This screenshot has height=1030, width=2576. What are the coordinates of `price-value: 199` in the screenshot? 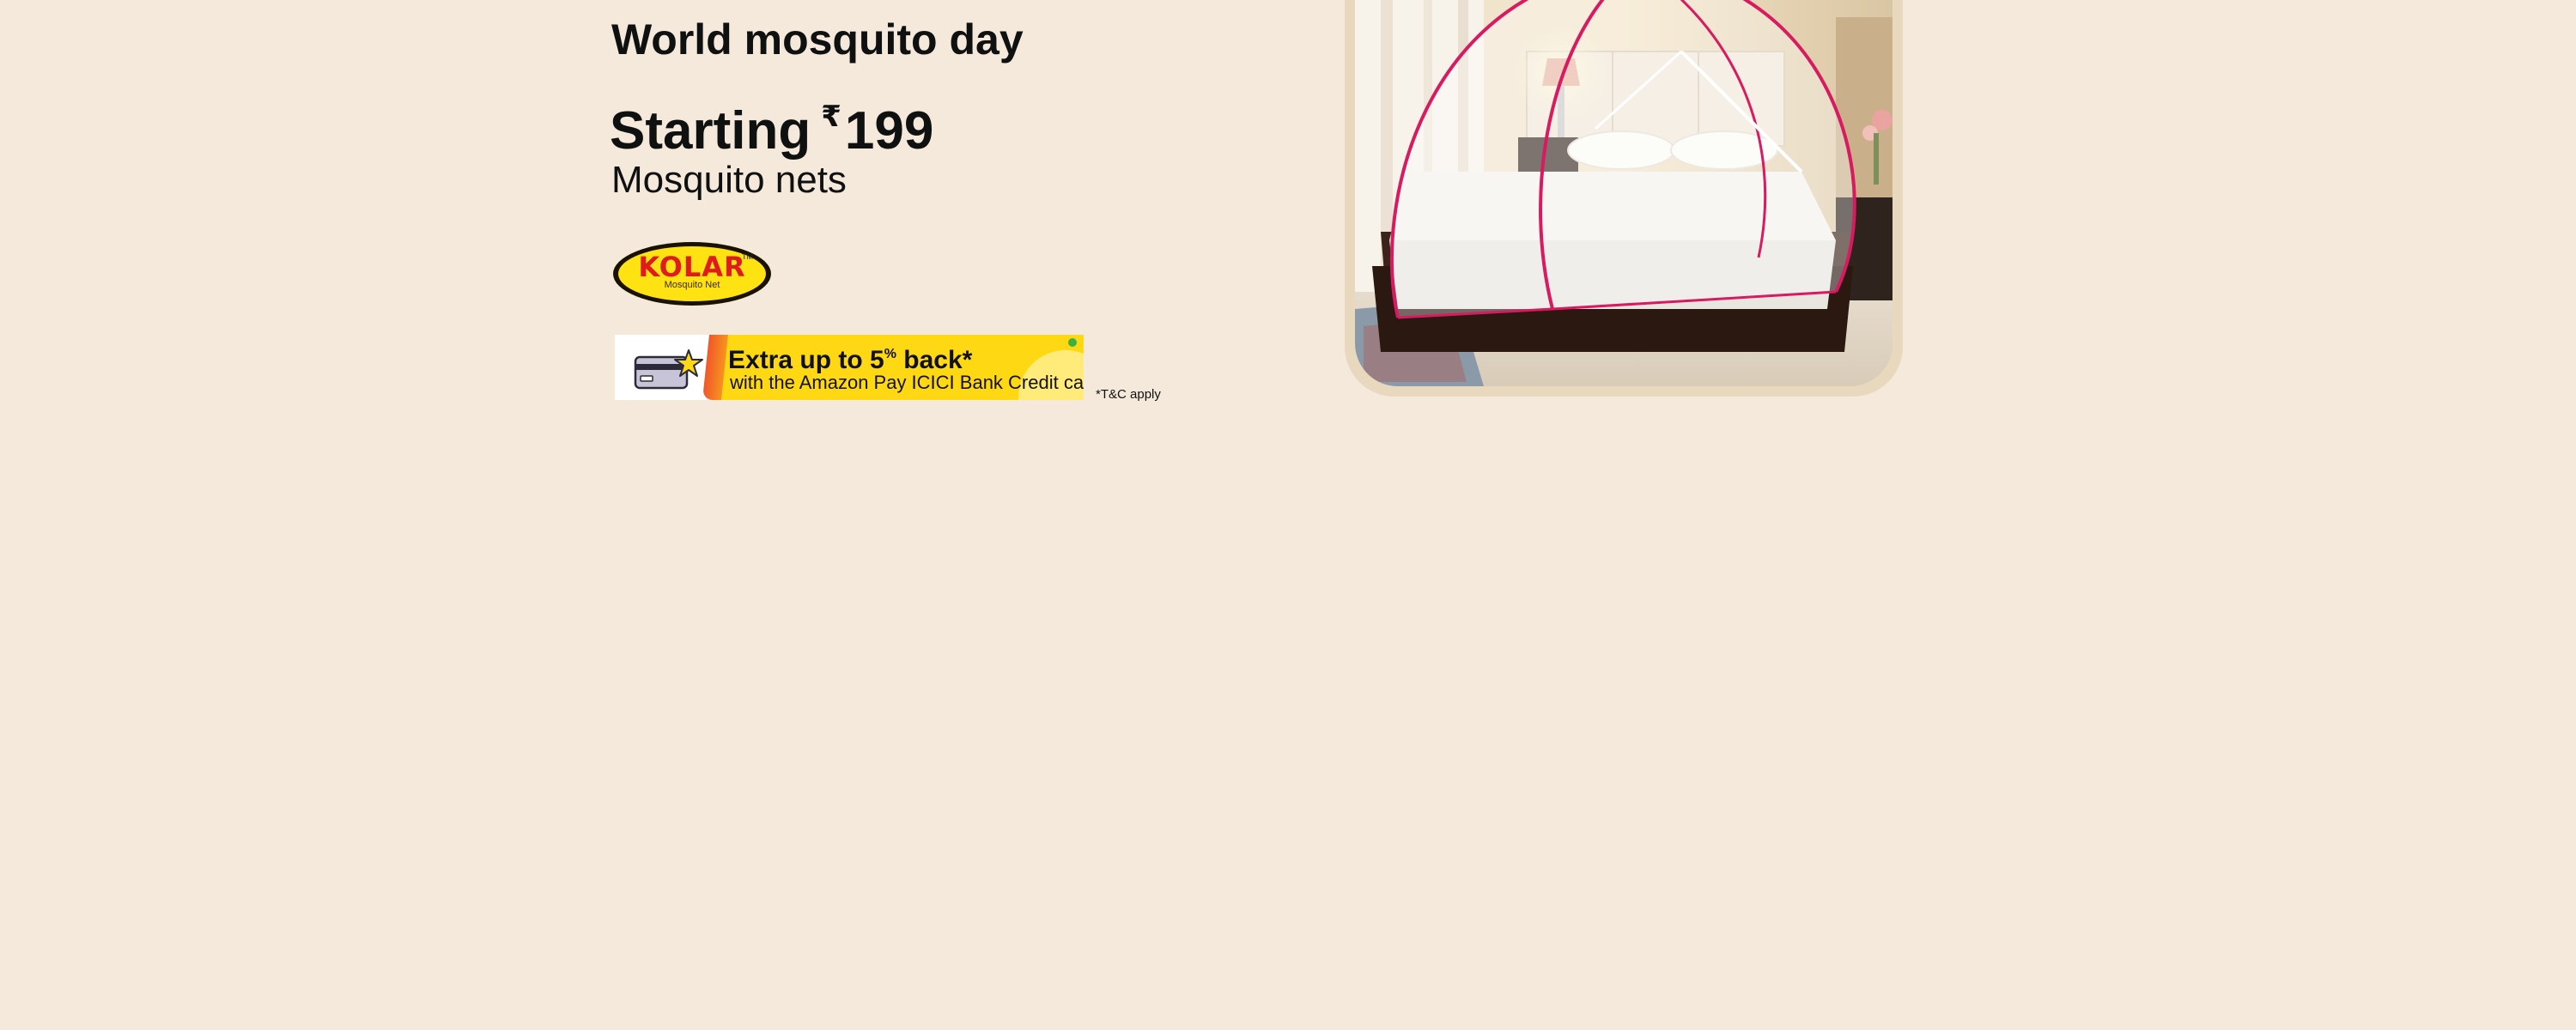 It's located at (889, 131).